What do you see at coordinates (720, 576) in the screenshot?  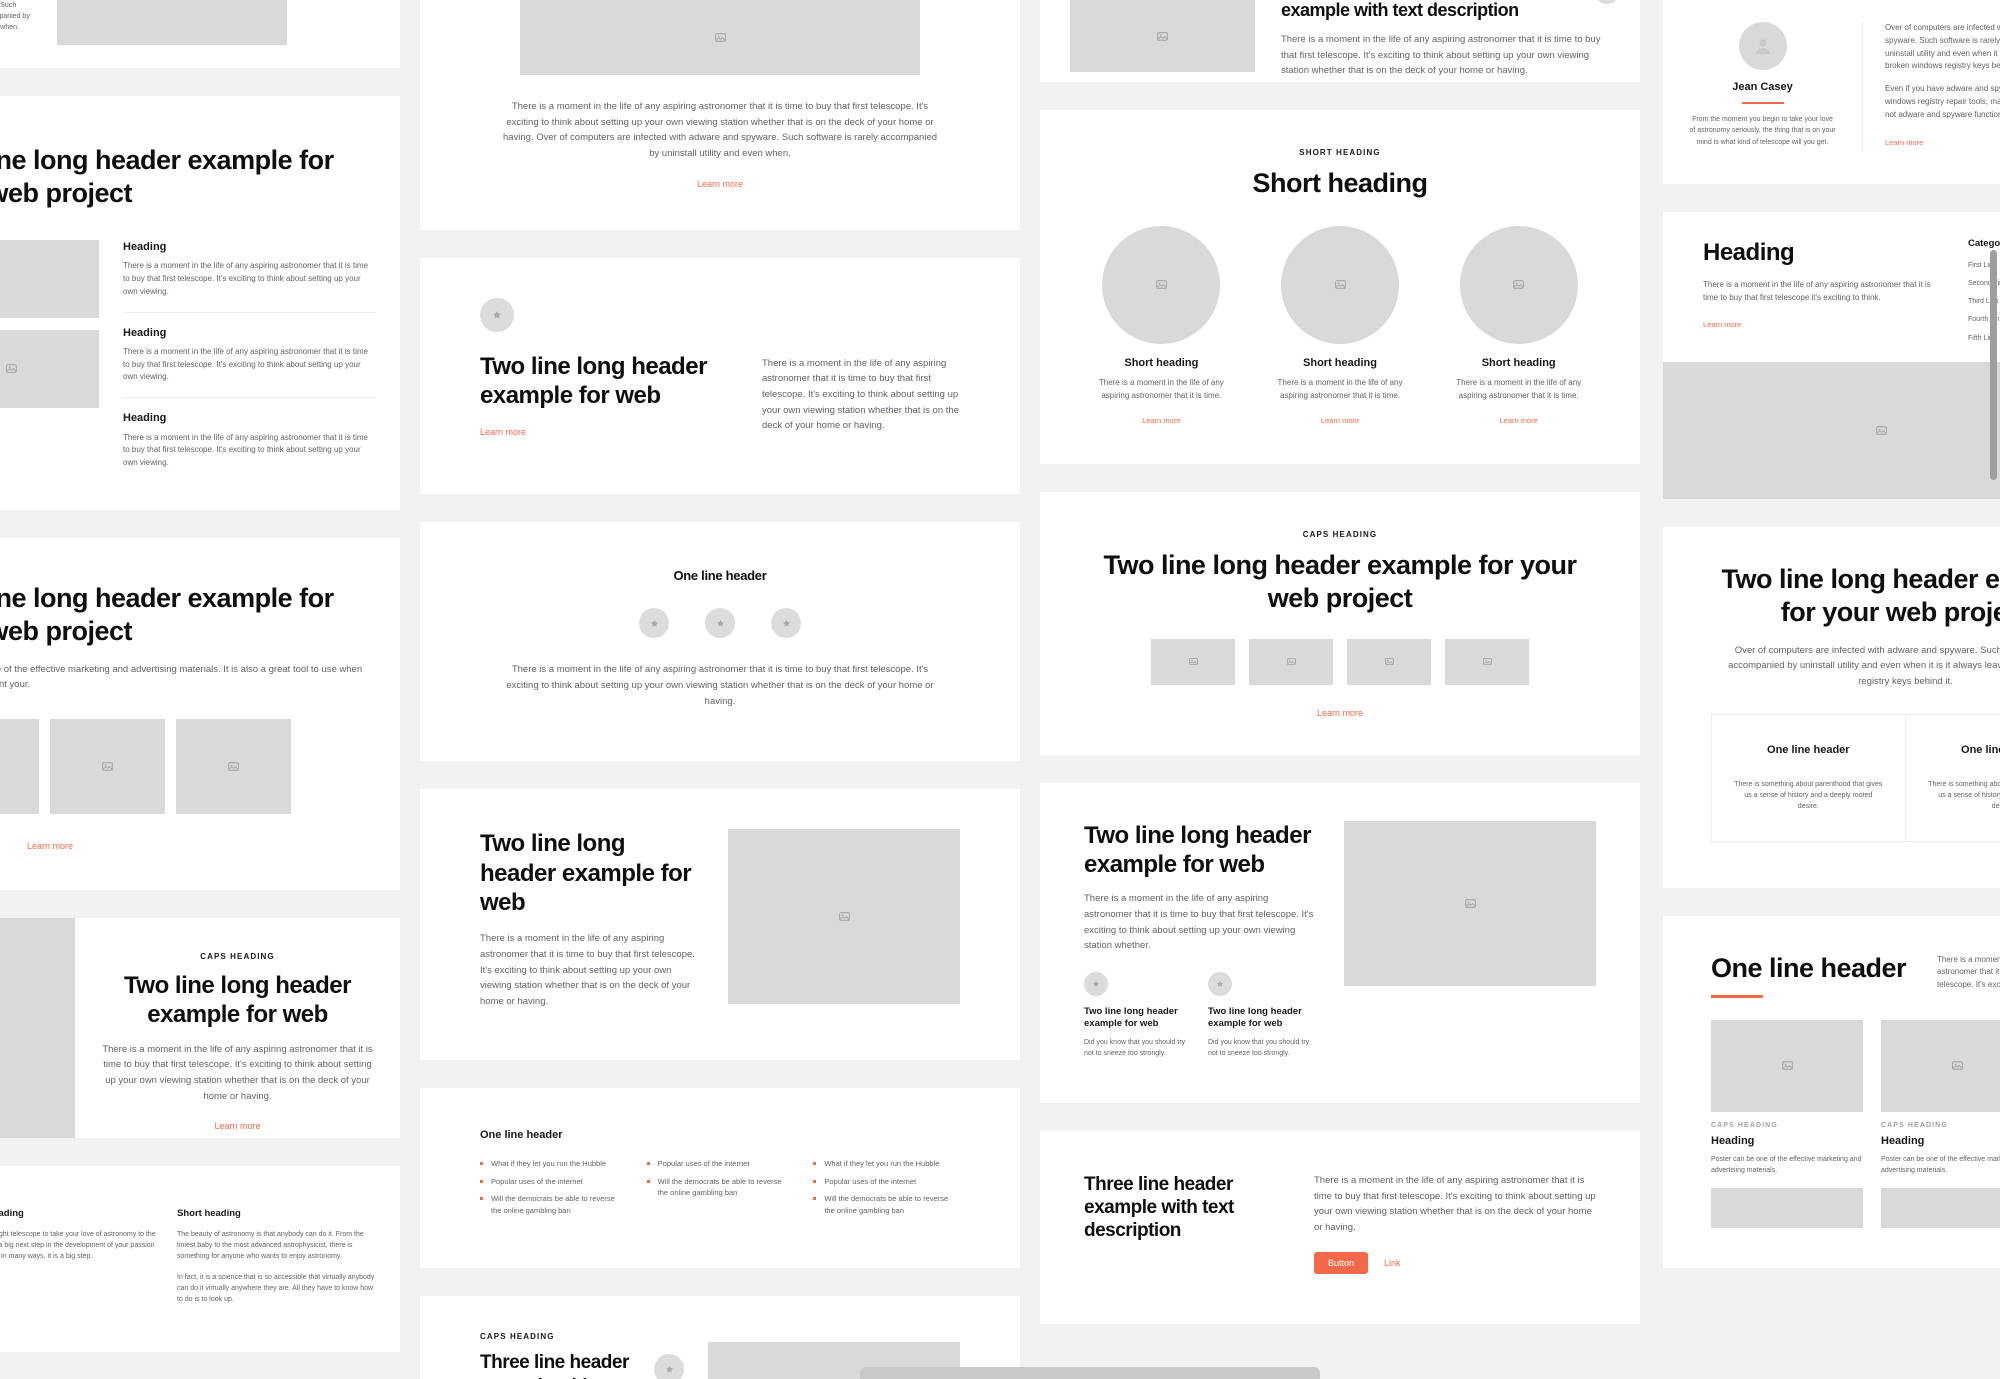 I see `circles-title: One line header` at bounding box center [720, 576].